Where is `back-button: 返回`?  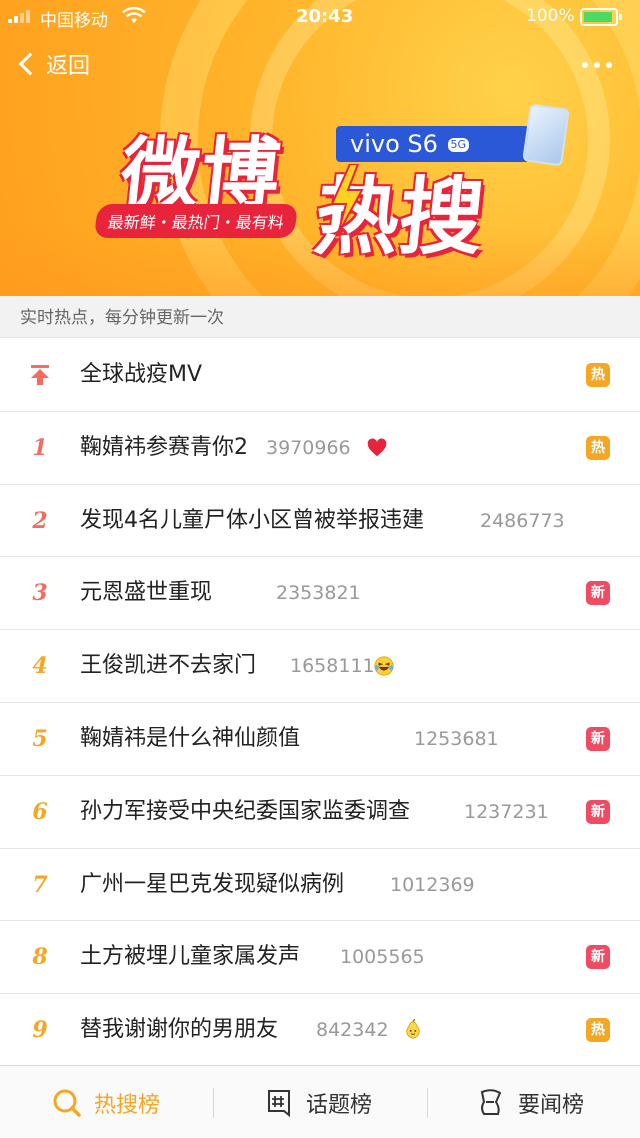
back-button: 返回 is located at coordinates (53, 64).